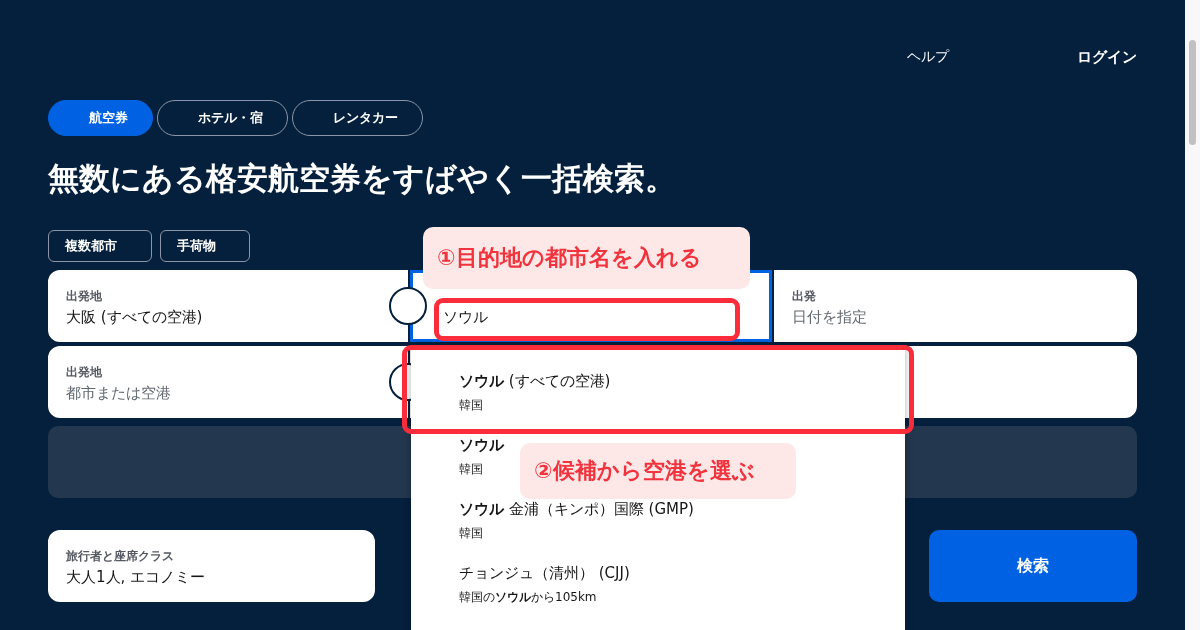 The image size is (1200, 630). What do you see at coordinates (658, 471) in the screenshot?
I see `annotation-tooltip: ②候補から空港を選ぶ` at bounding box center [658, 471].